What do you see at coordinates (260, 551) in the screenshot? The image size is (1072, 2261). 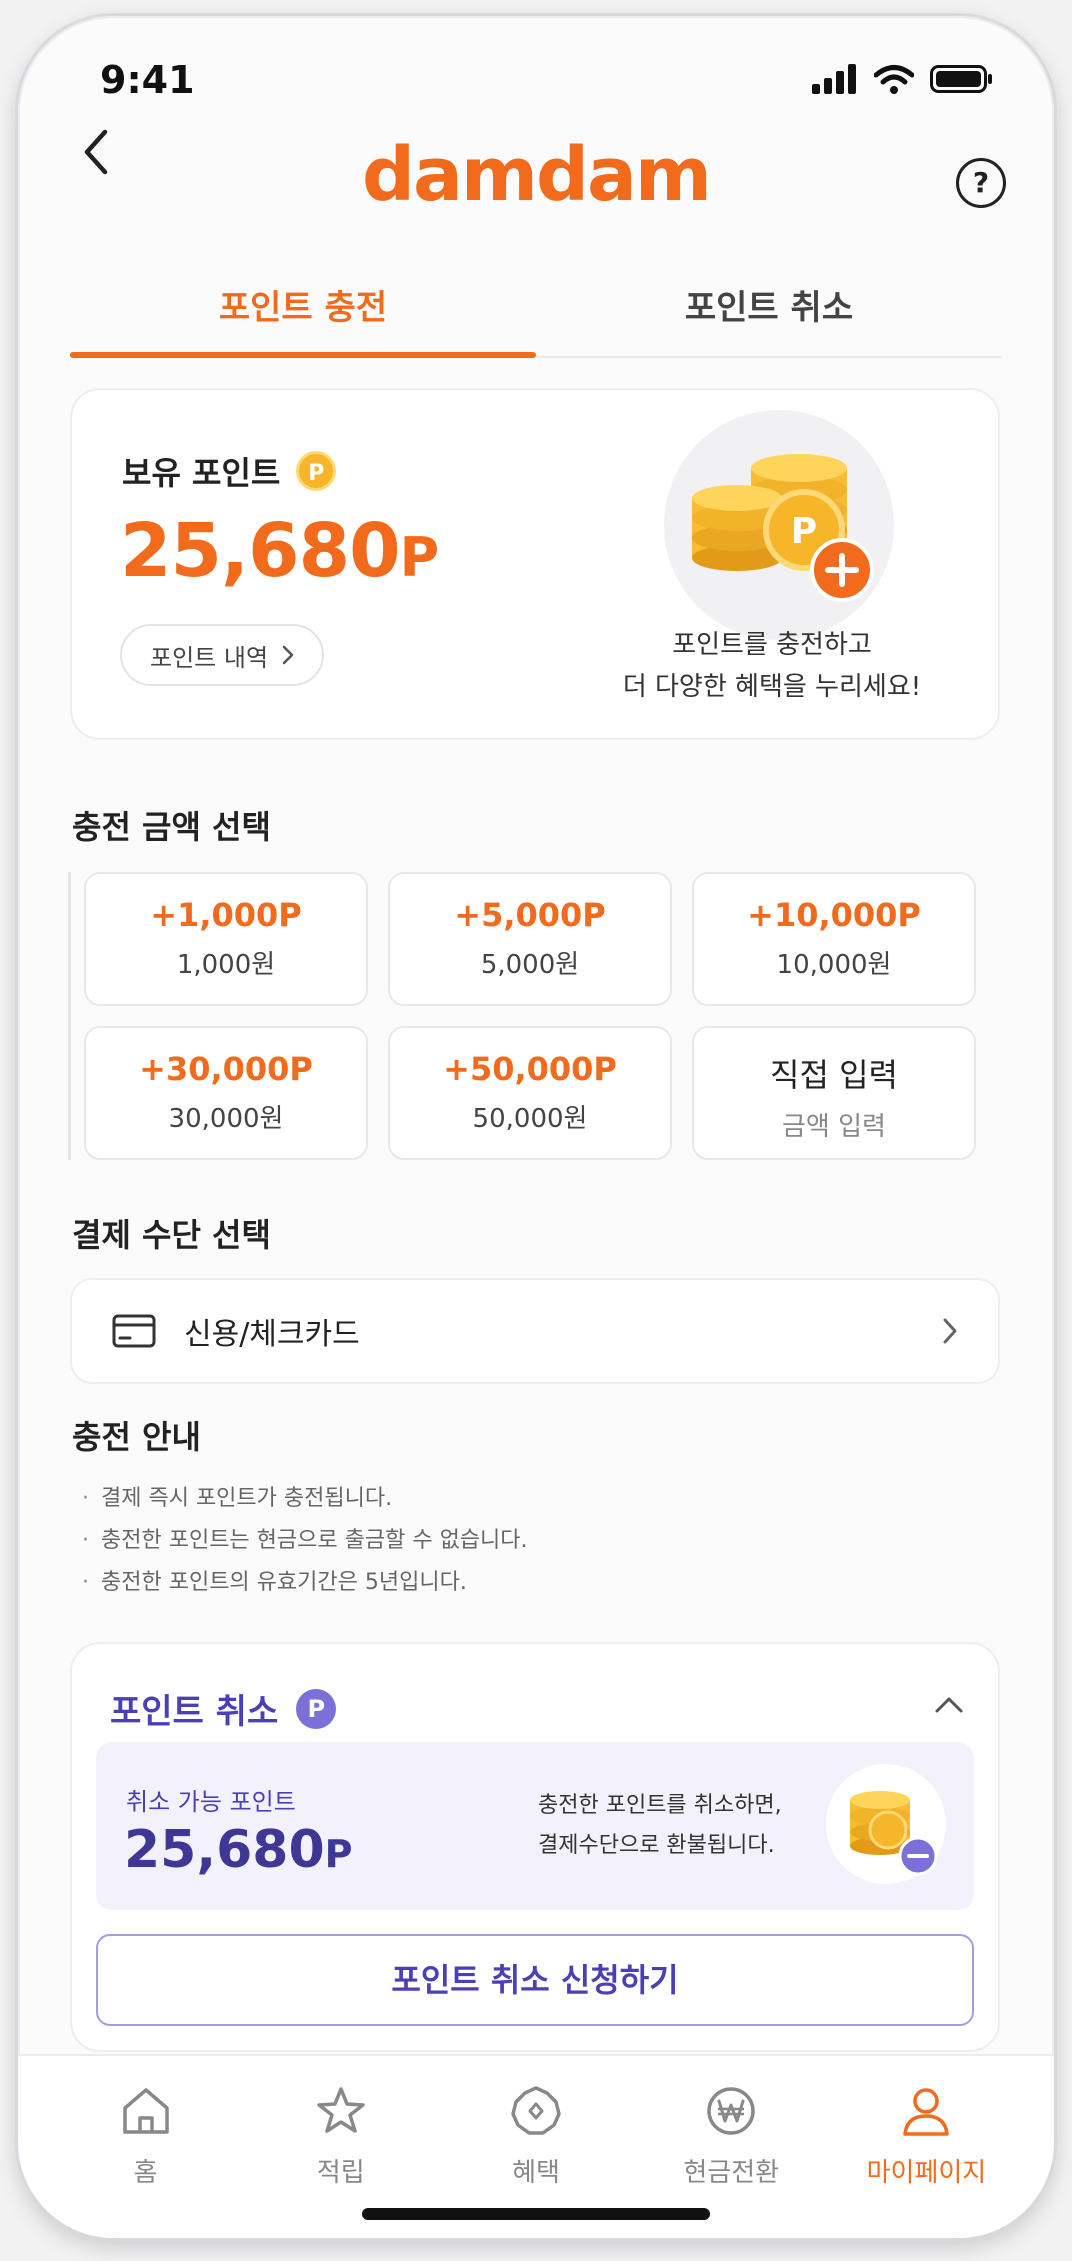 I see `balance-amount-value: 25,680` at bounding box center [260, 551].